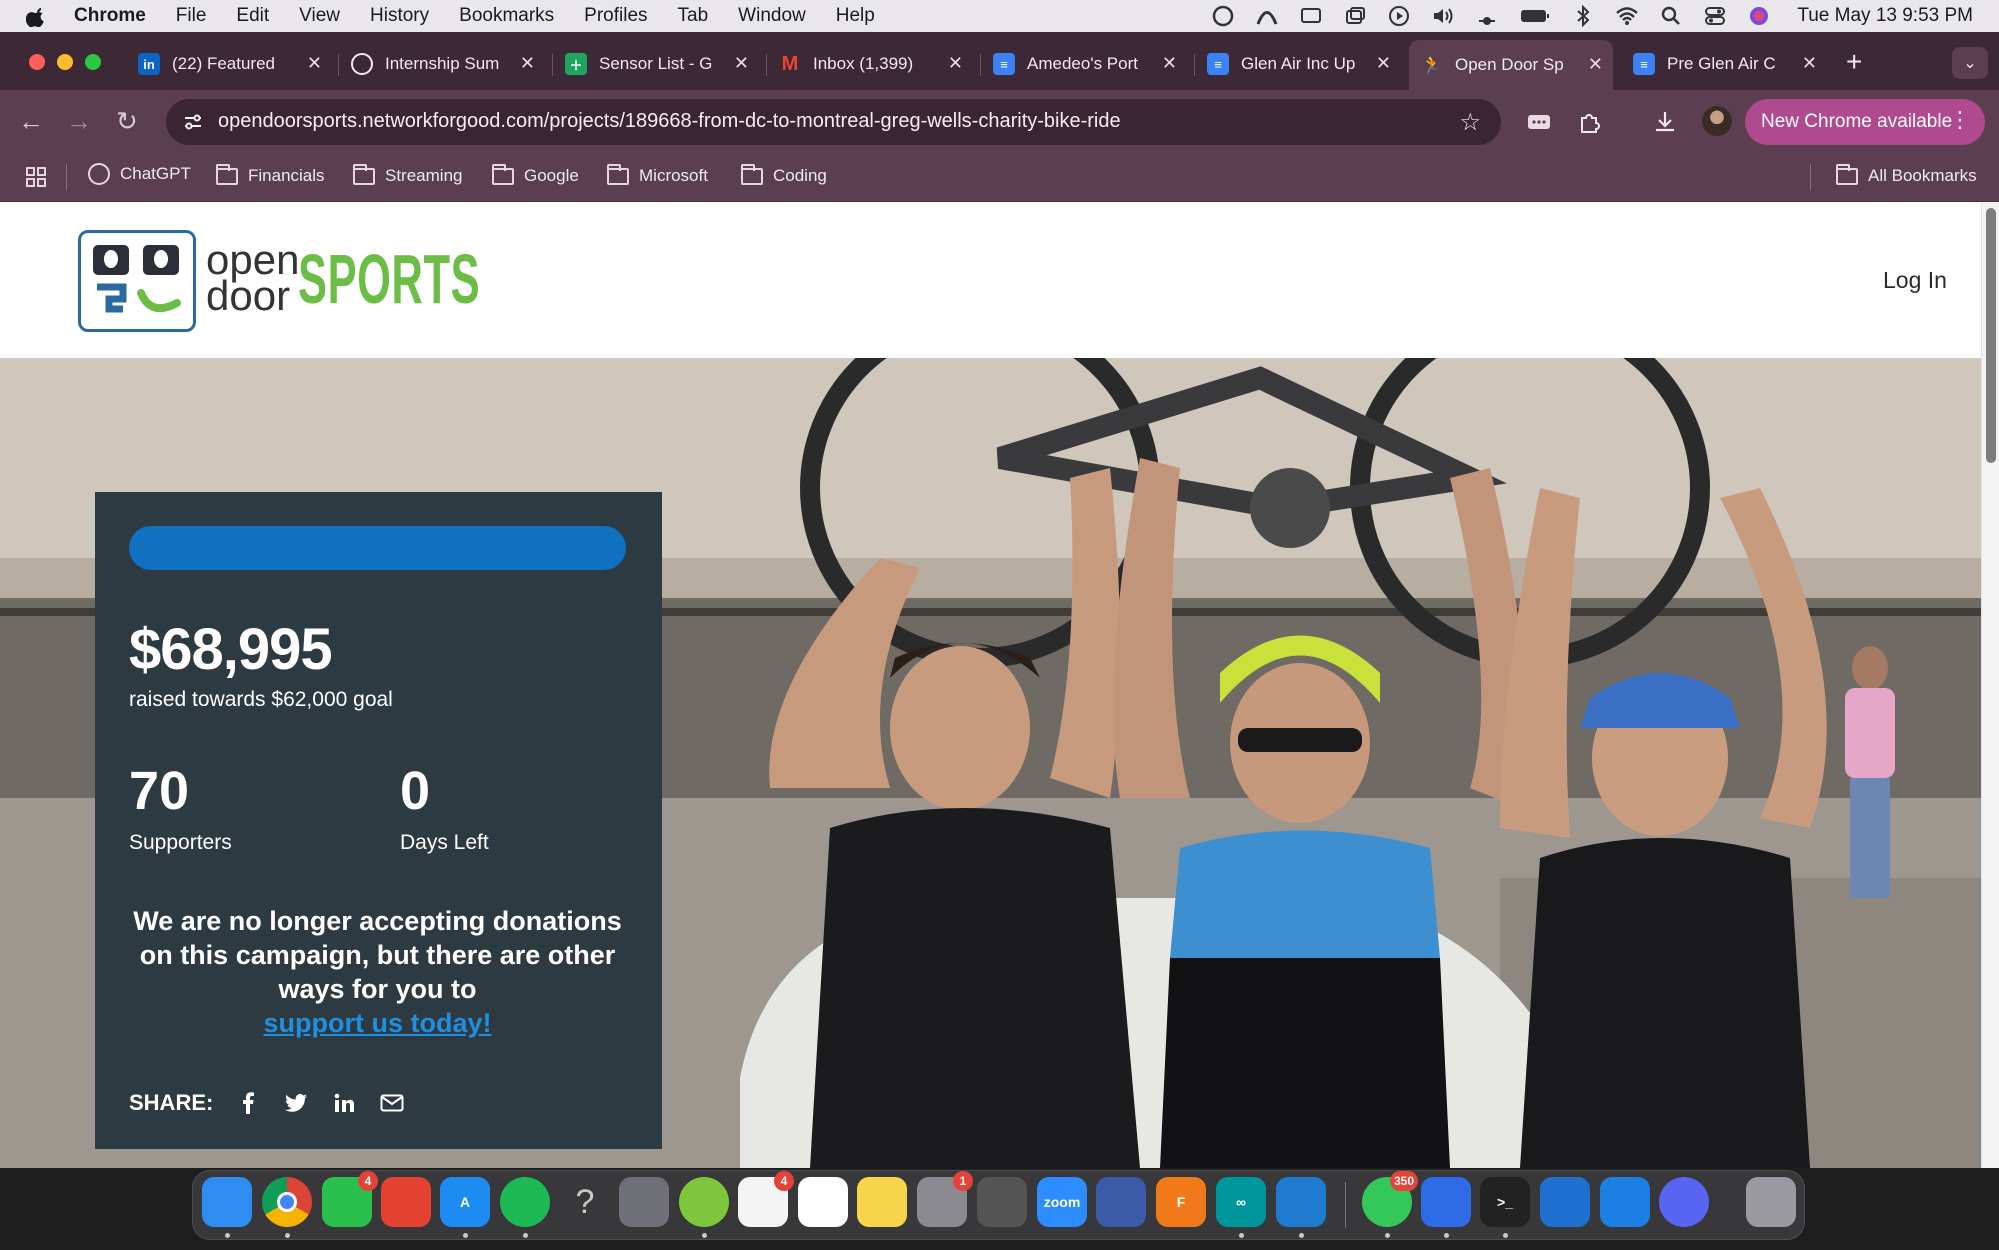 The width and height of the screenshot is (1999, 1250). Describe the element at coordinates (193, 122) in the screenshot. I see `site-info-icon` at that location.